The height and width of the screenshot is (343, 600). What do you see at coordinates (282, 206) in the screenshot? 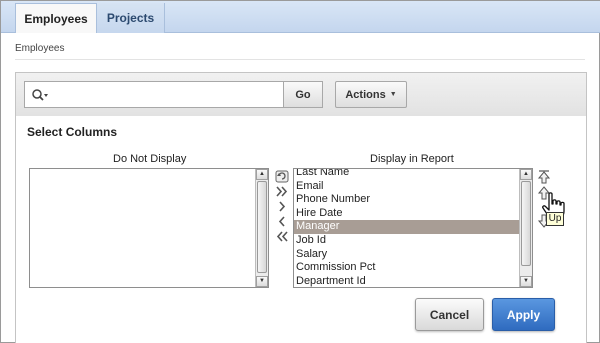
I see `move-right-icon` at bounding box center [282, 206].